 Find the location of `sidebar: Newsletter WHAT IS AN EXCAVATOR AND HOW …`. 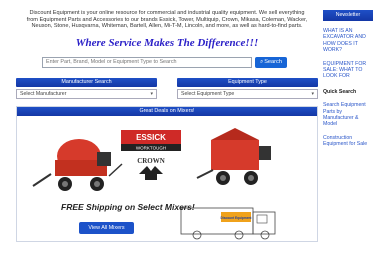

sidebar: Newsletter WHAT IS AN EXCAVATOR AND HOW … is located at coordinates (348, 79).